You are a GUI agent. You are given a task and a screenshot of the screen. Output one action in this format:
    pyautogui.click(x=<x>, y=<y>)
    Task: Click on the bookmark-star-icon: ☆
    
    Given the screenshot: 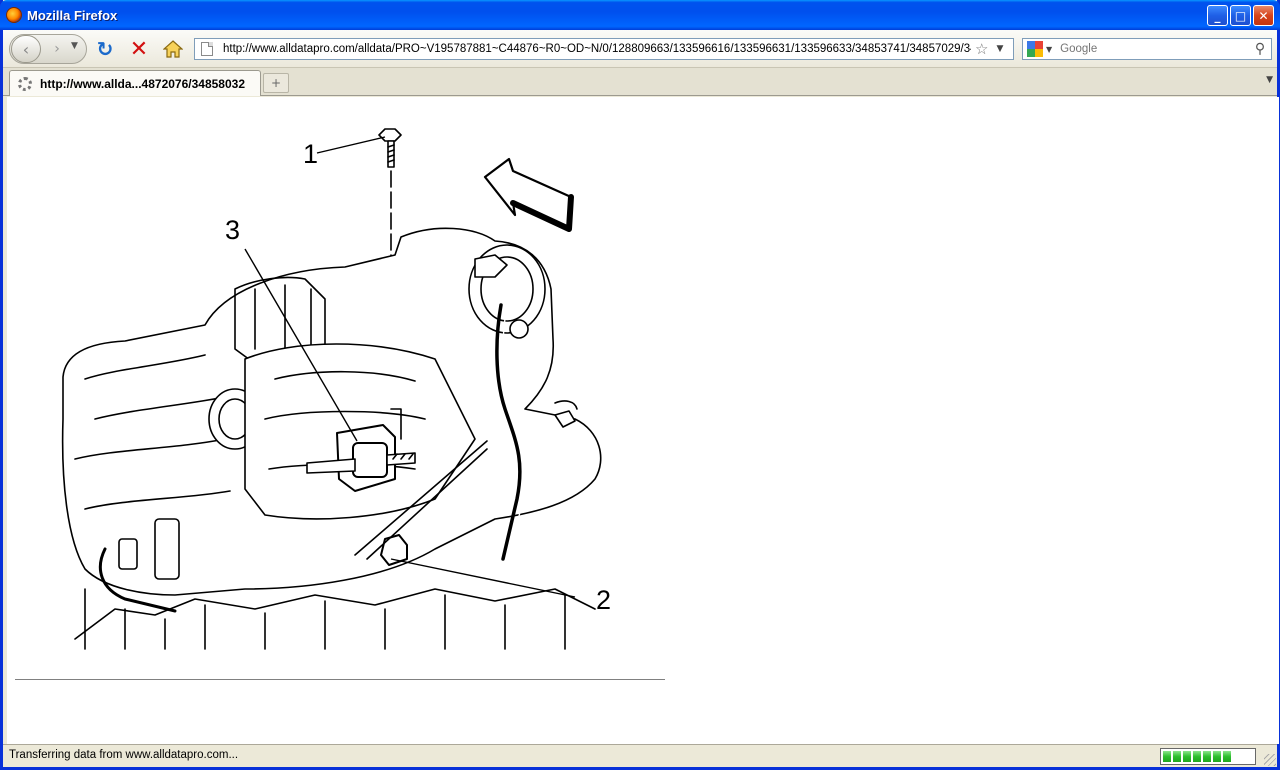 What is the action you would take?
    pyautogui.click(x=981, y=49)
    